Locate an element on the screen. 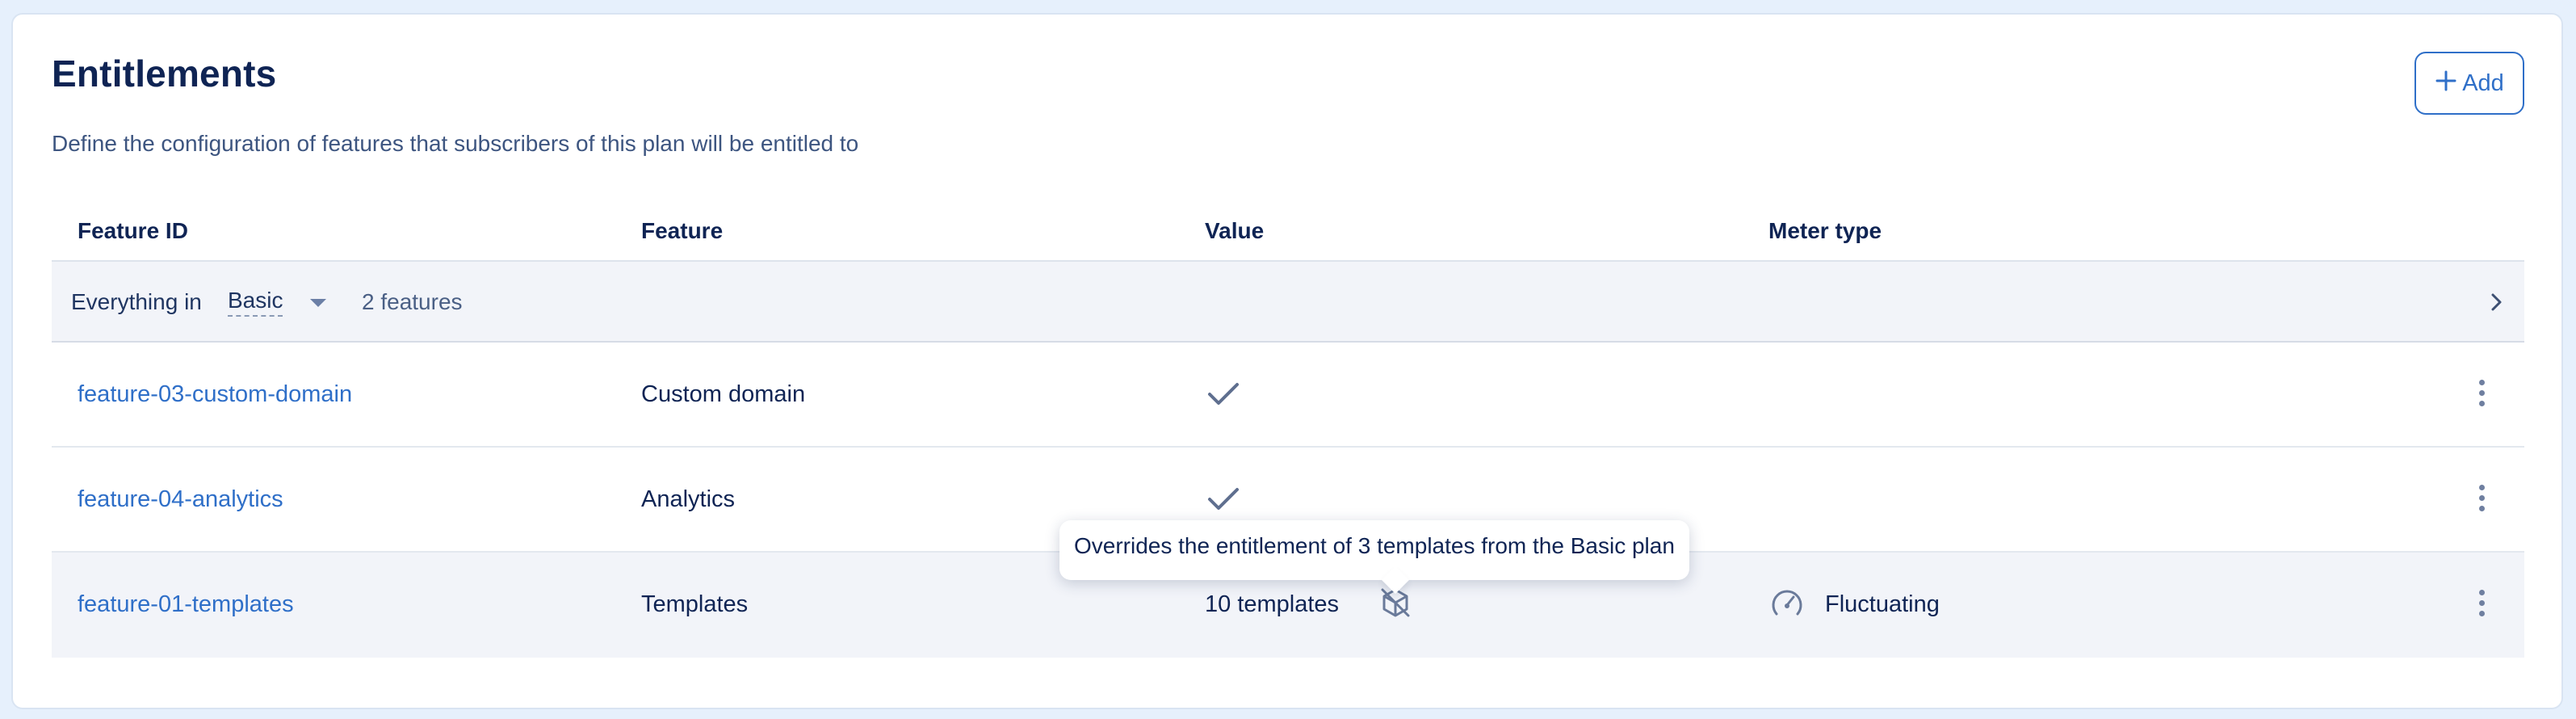 Image resolution: width=2576 pixels, height=719 pixels. feature-id-link: feature-03-custom-domain is located at coordinates (215, 395).